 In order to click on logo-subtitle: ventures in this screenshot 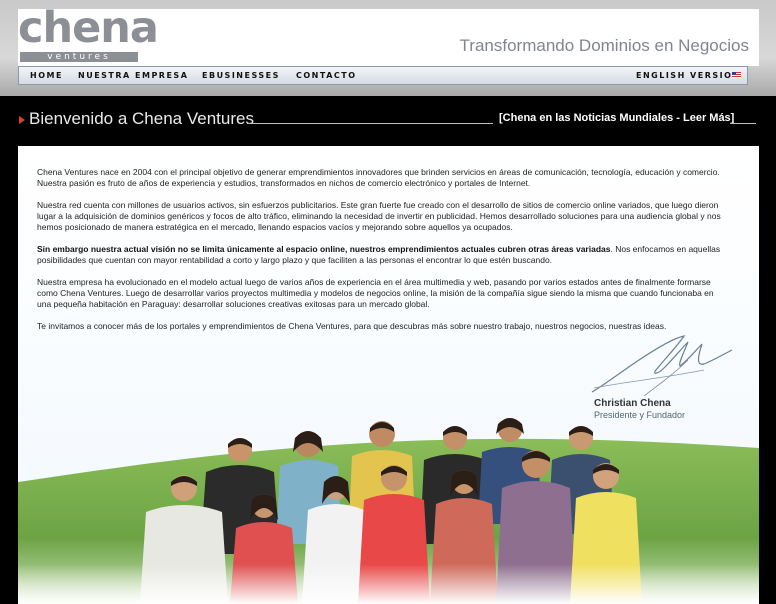, I will do `click(79, 57)`.